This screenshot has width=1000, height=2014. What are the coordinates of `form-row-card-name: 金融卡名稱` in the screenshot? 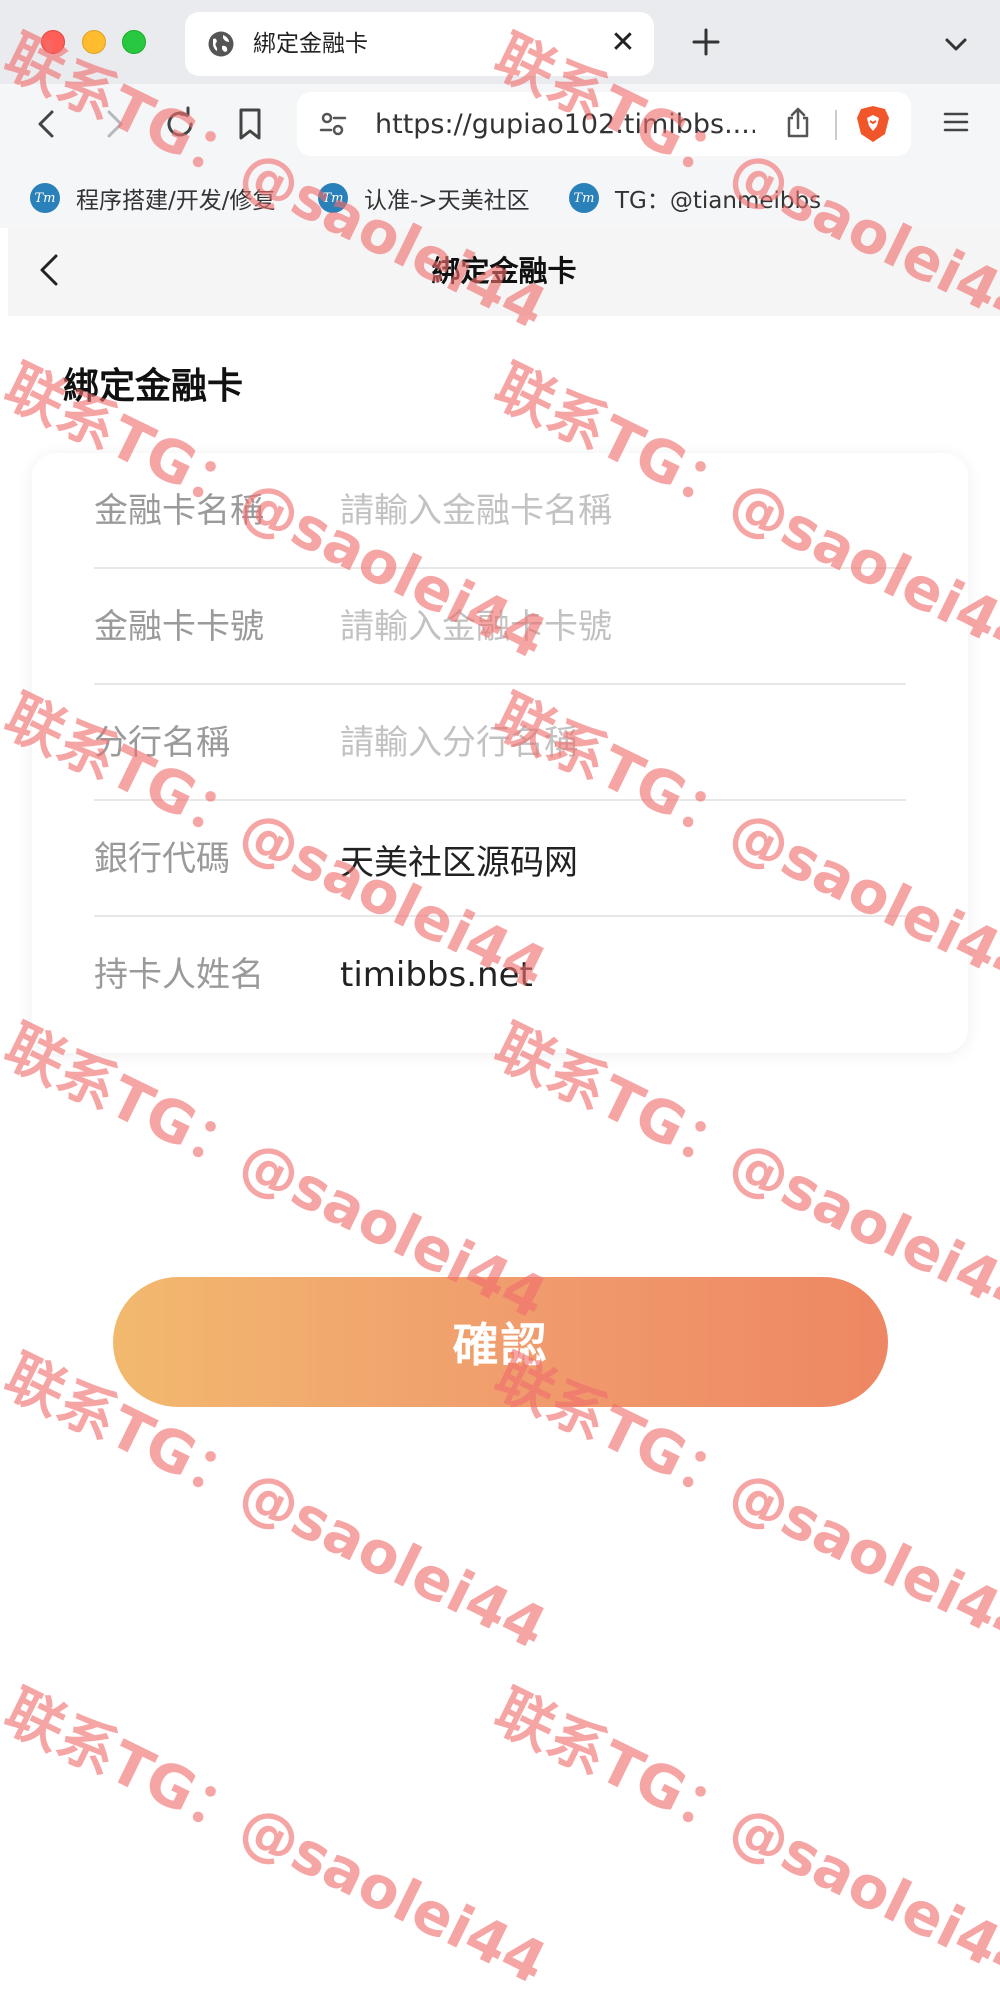 It's located at (500, 511).